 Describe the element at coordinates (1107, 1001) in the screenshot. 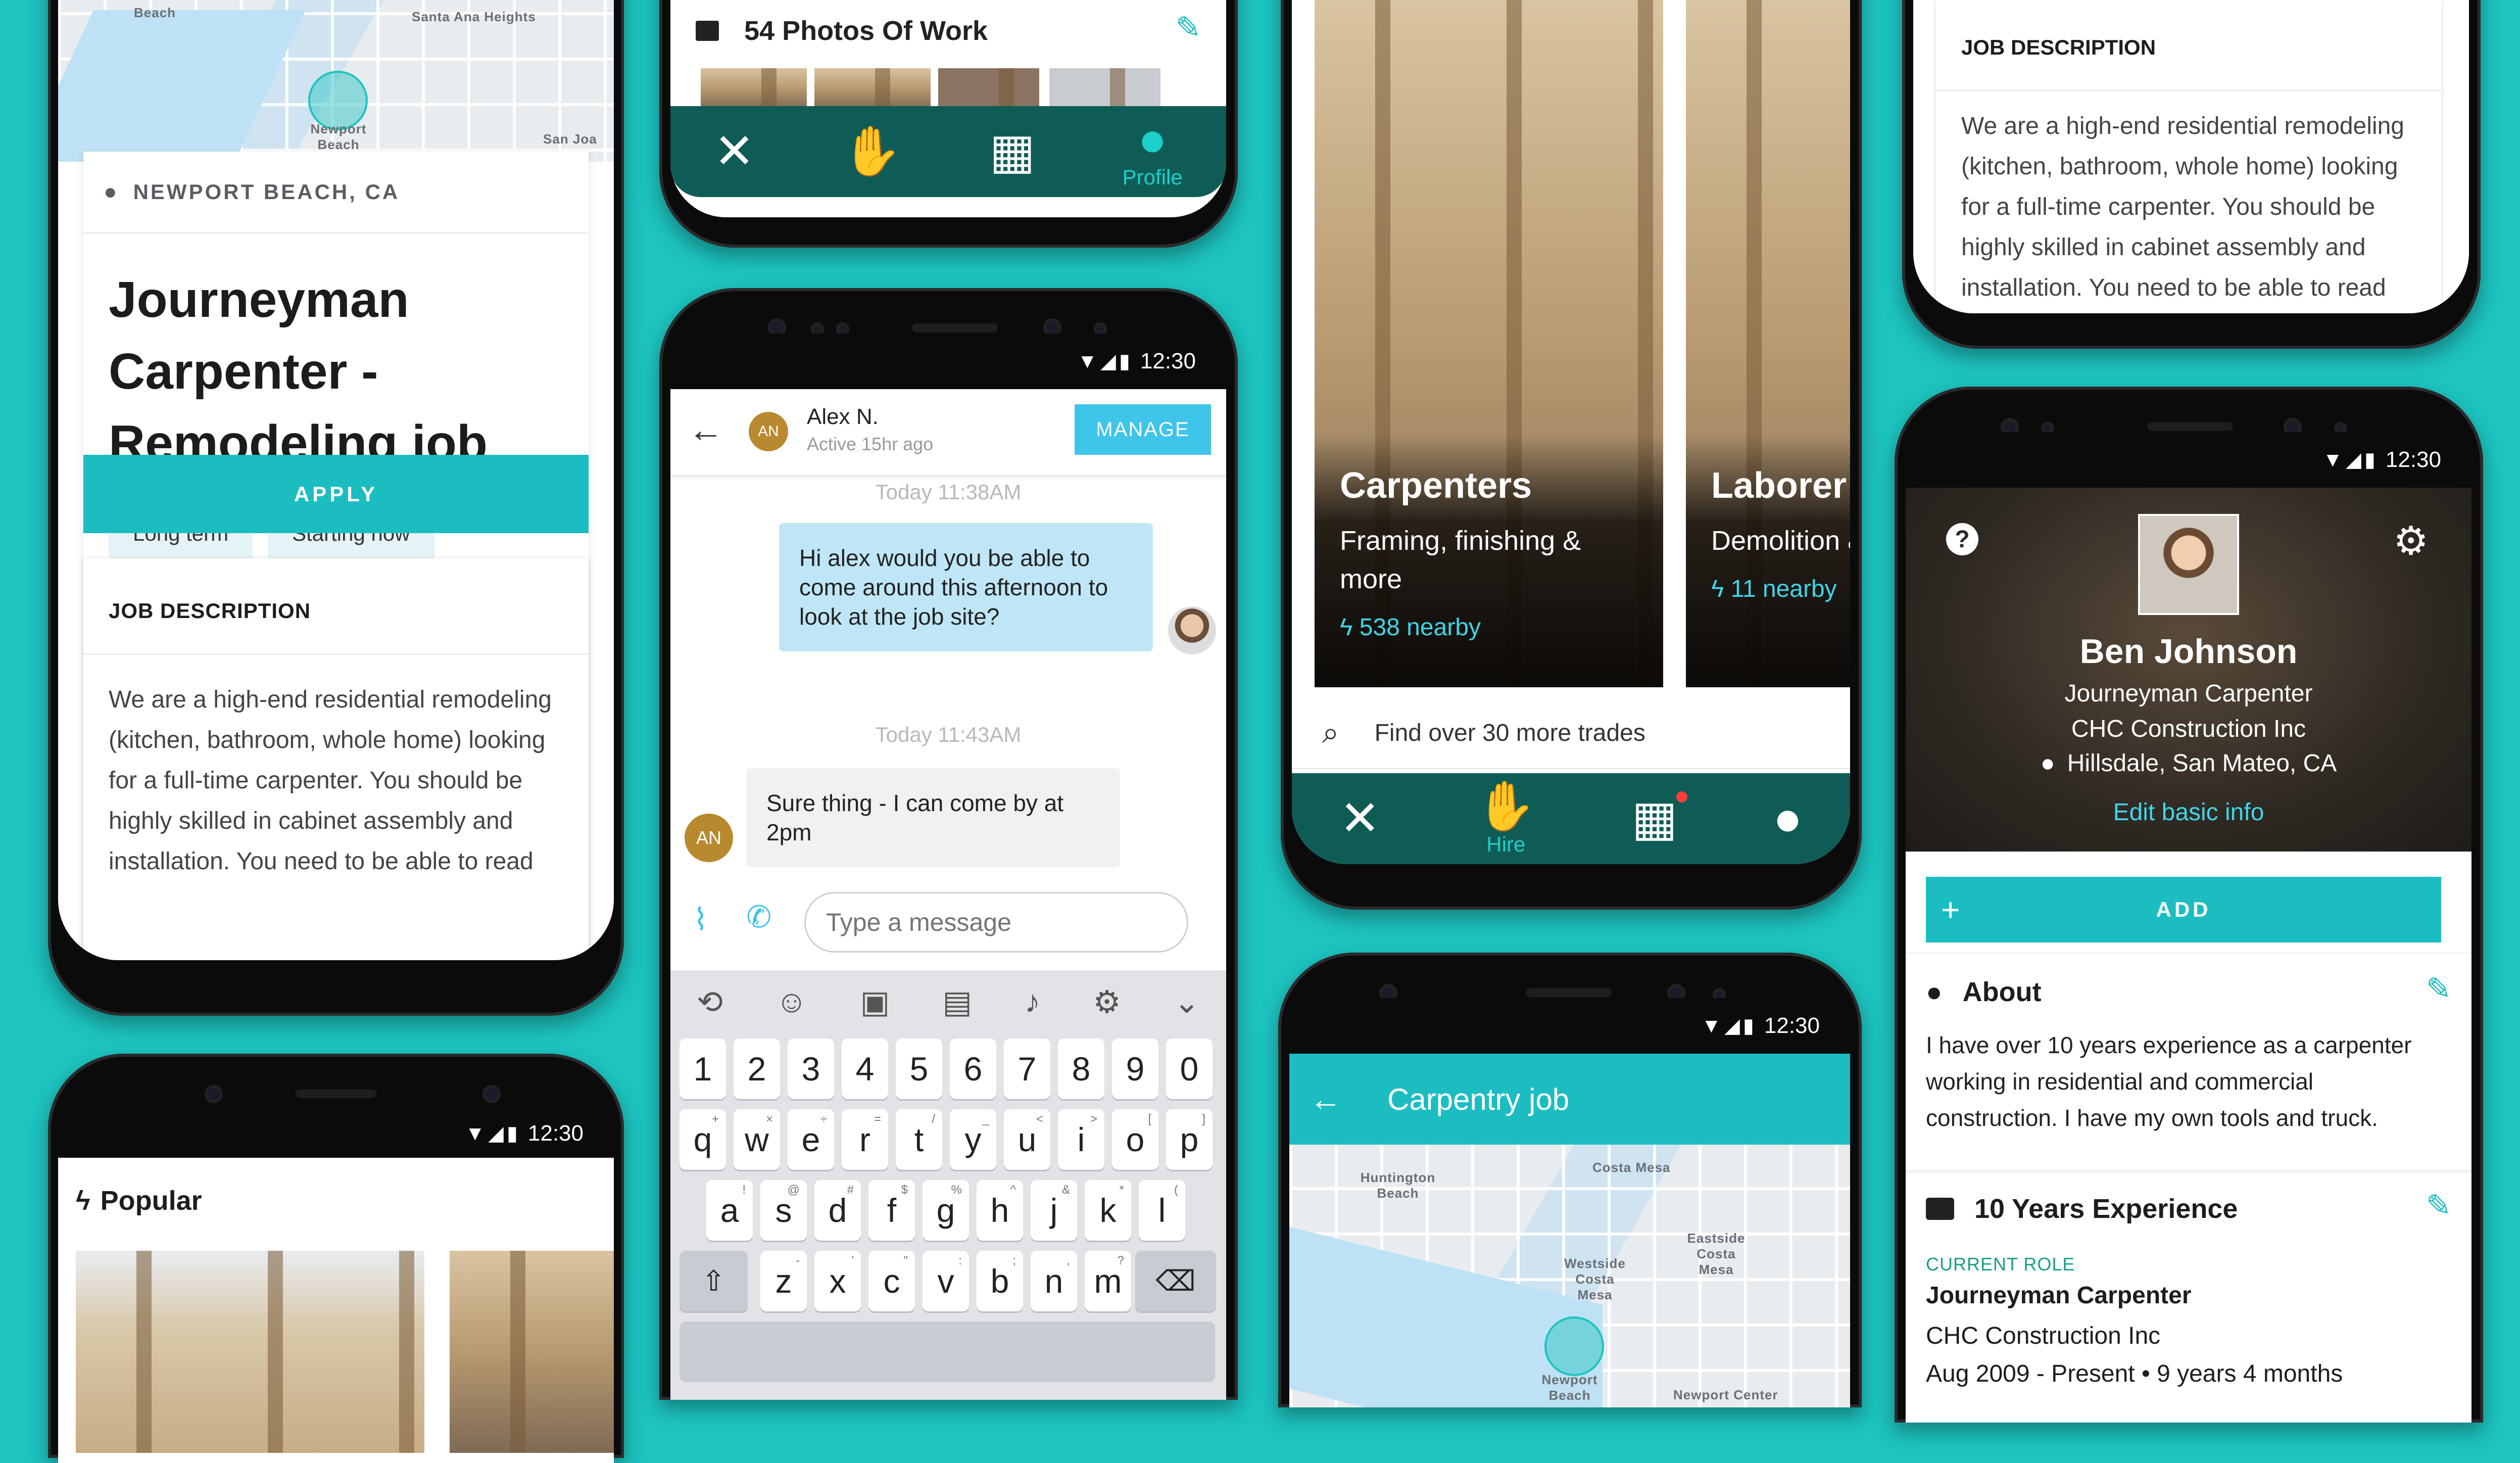

I see `settings-icon: ⚙` at that location.